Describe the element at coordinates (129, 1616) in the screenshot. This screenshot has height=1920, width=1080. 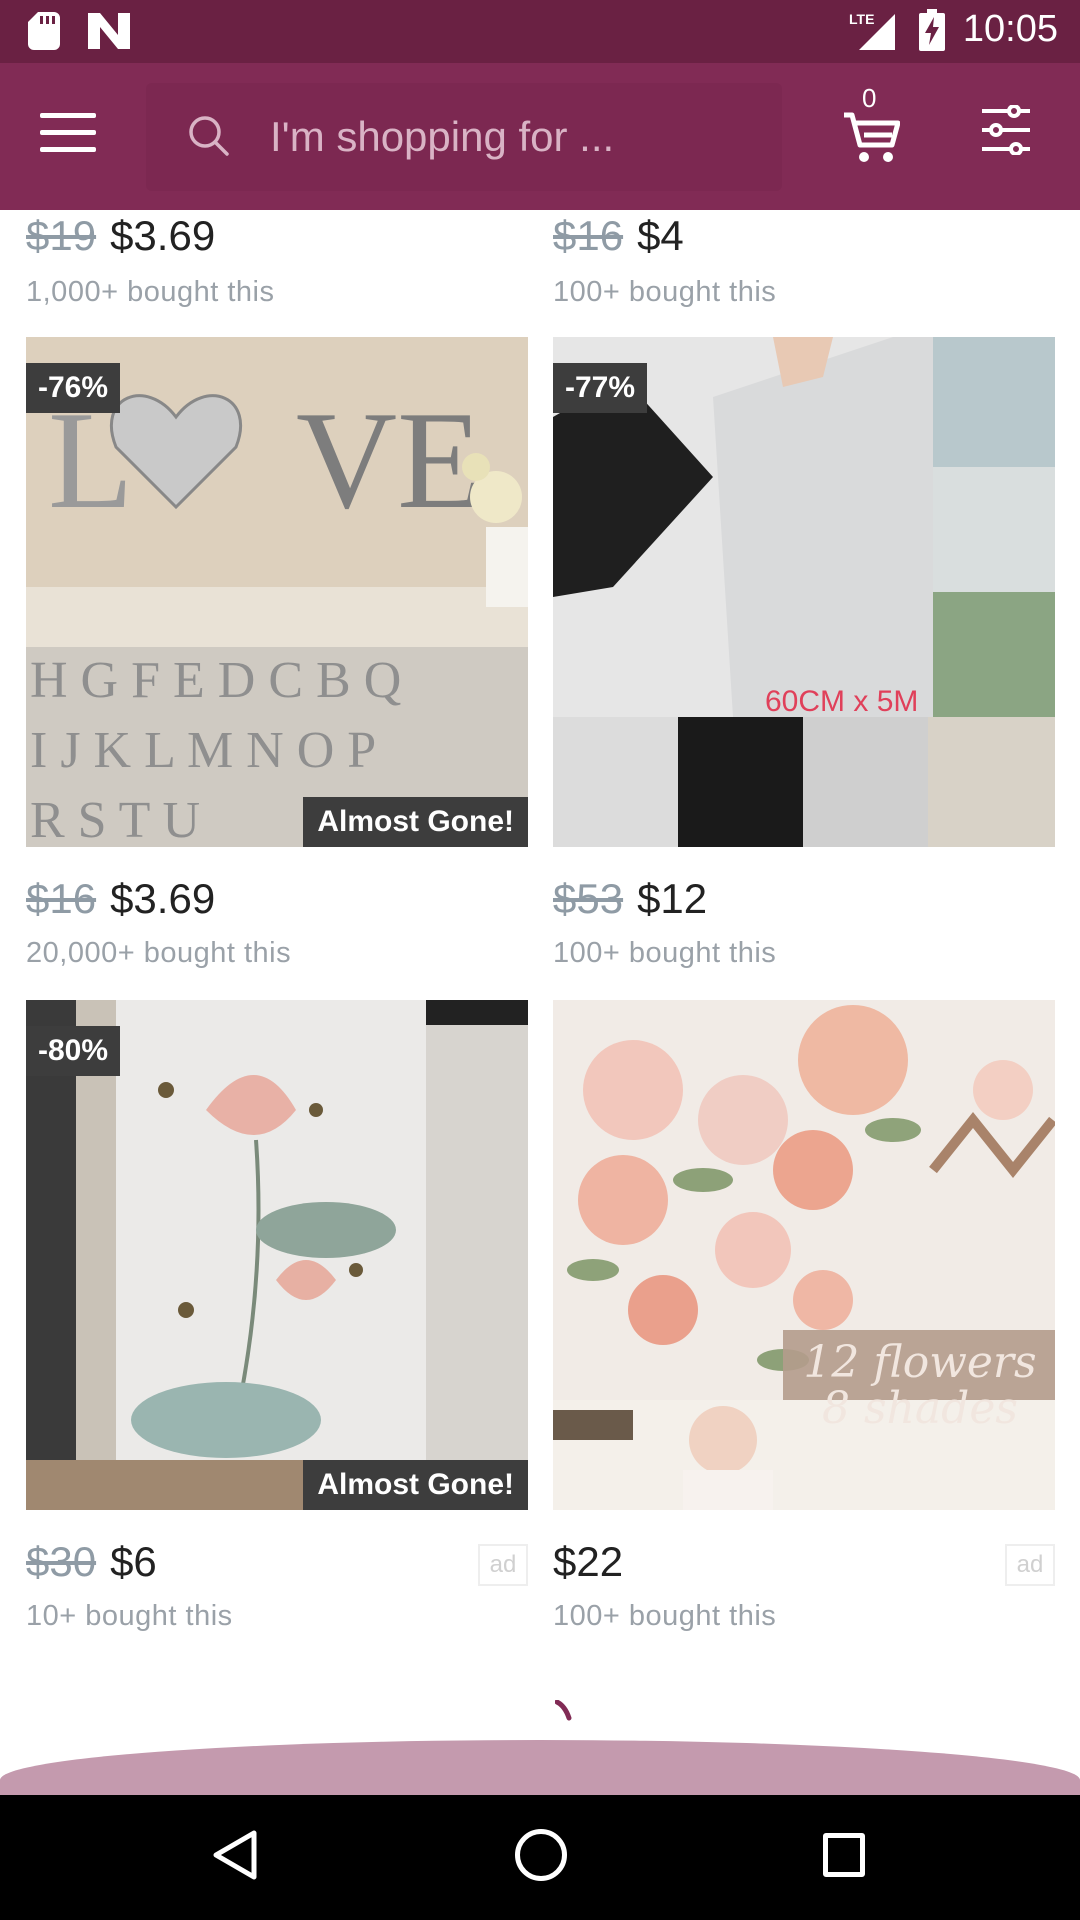
I see `bought-count: 10+ bought this` at that location.